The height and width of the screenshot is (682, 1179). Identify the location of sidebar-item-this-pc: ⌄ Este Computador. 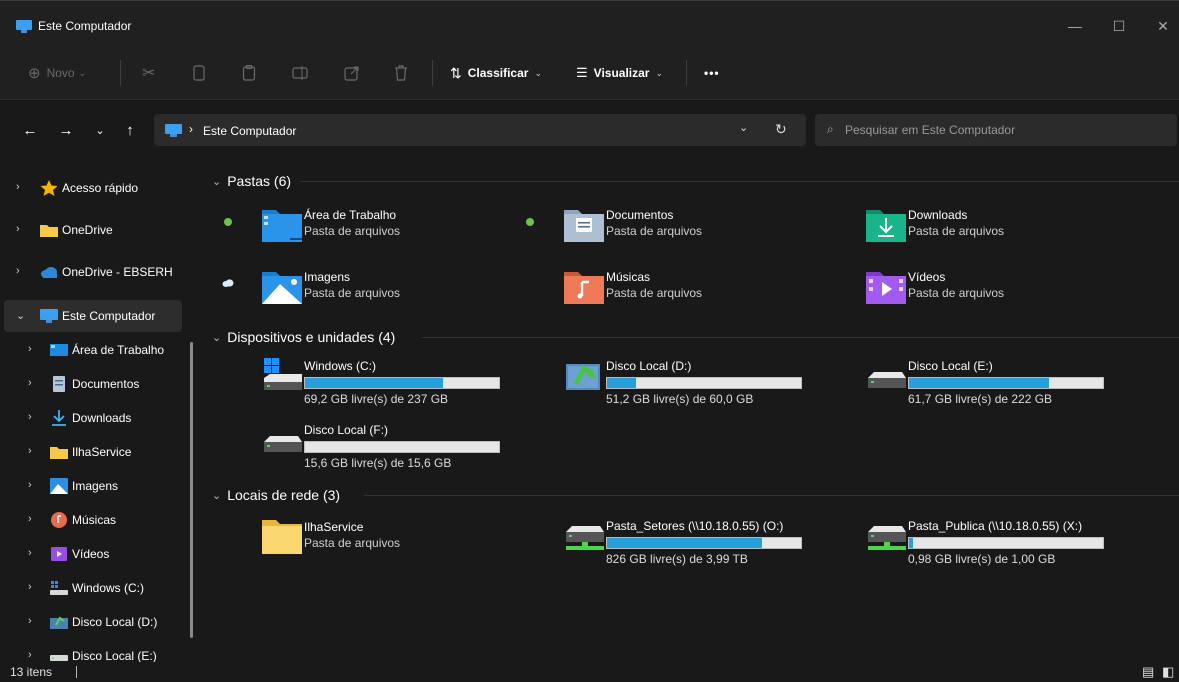
(93, 316).